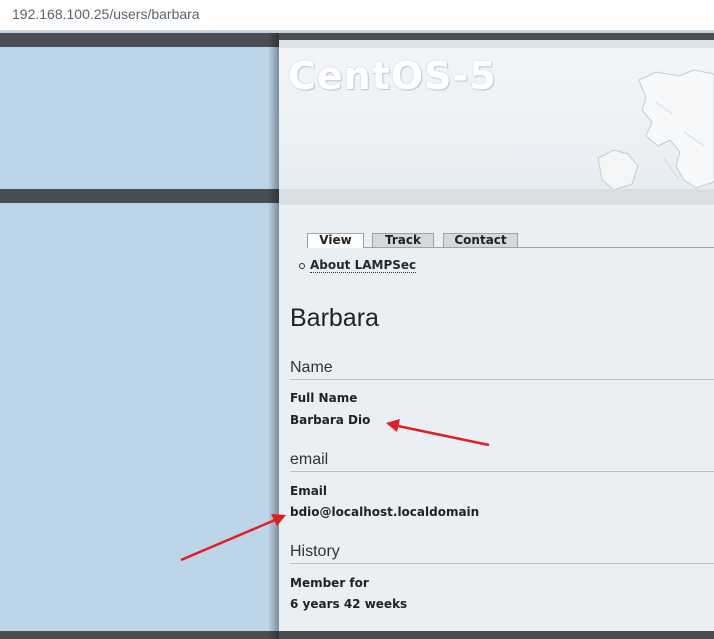 Image resolution: width=714 pixels, height=639 pixels. I want to click on email-value: bdio@localhost.localdomain, so click(385, 512).